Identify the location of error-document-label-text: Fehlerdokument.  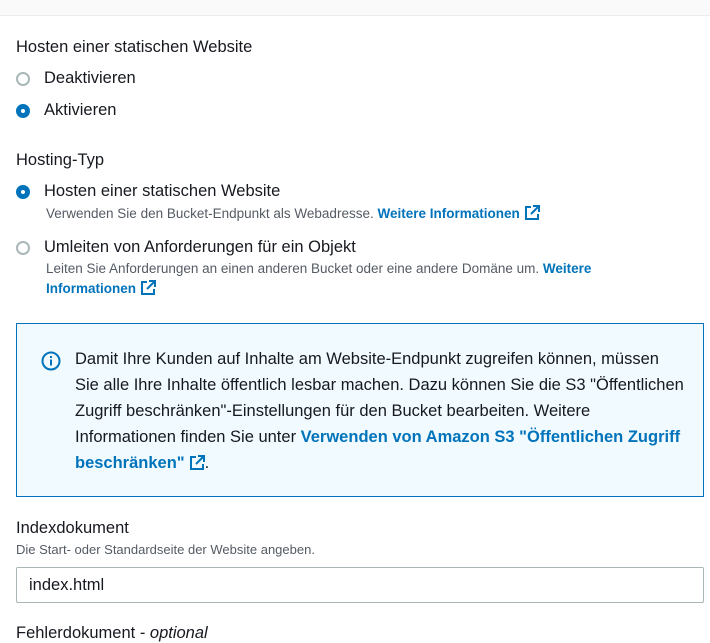
(76, 633).